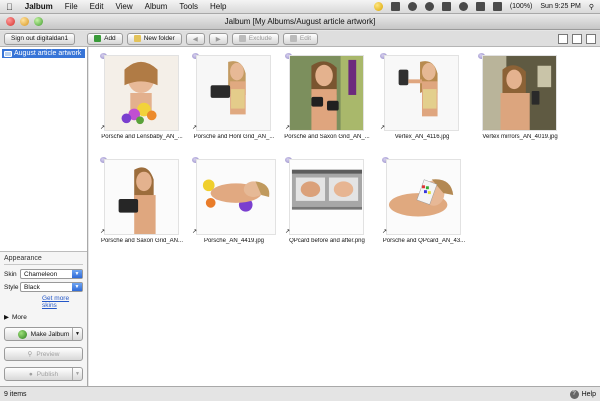  Describe the element at coordinates (6, 317) in the screenshot. I see `disclosure-triangle-icon: ▶` at that location.